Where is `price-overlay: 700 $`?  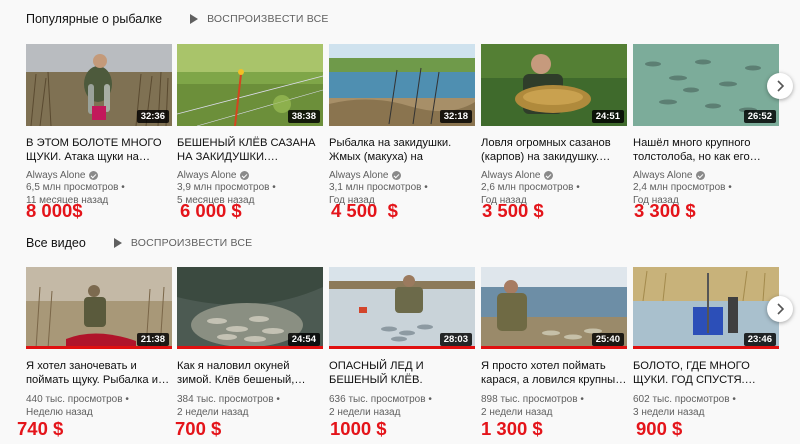 price-overlay: 700 $ is located at coordinates (198, 428).